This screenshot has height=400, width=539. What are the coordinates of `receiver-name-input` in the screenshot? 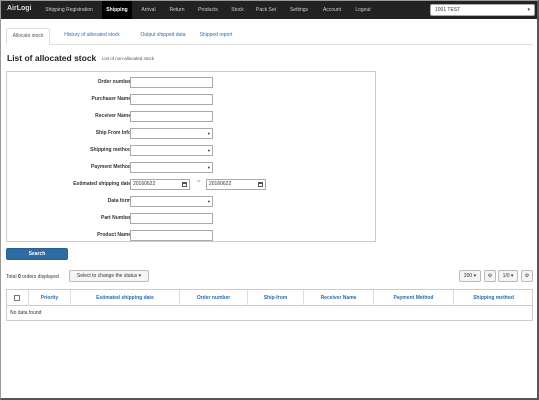 It's located at (171, 116).